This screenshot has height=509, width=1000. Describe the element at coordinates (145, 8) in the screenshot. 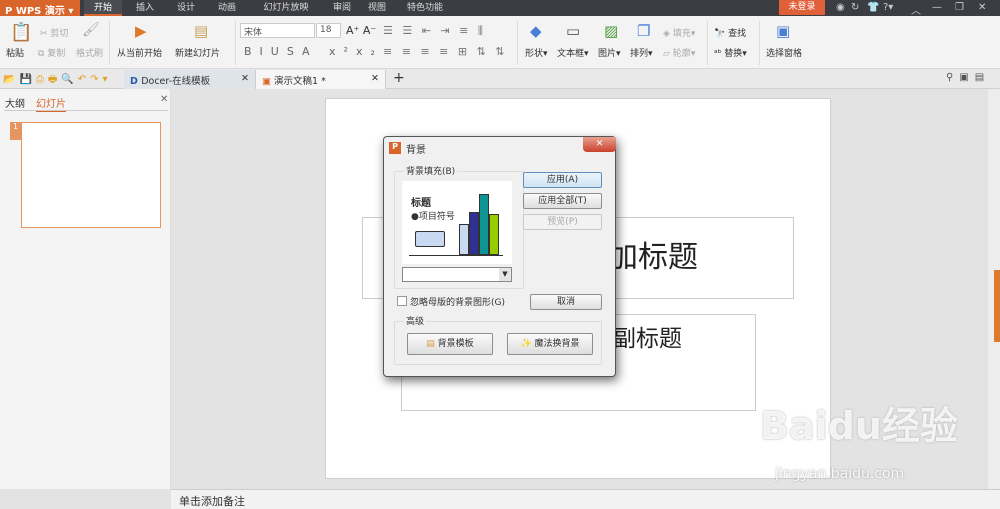

I see `tab-insert: 插入` at that location.